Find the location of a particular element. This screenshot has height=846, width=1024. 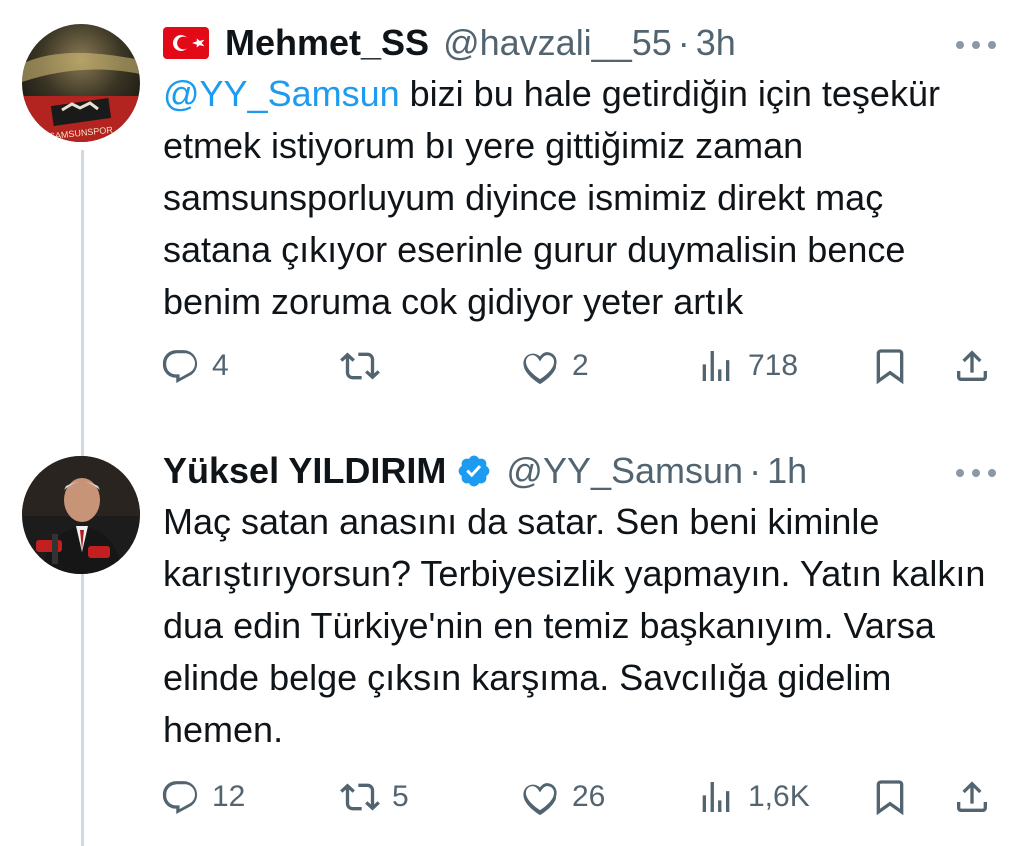

tweet-header: Mehmet_SS @havzali__55 · 3h is located at coordinates (449, 43).